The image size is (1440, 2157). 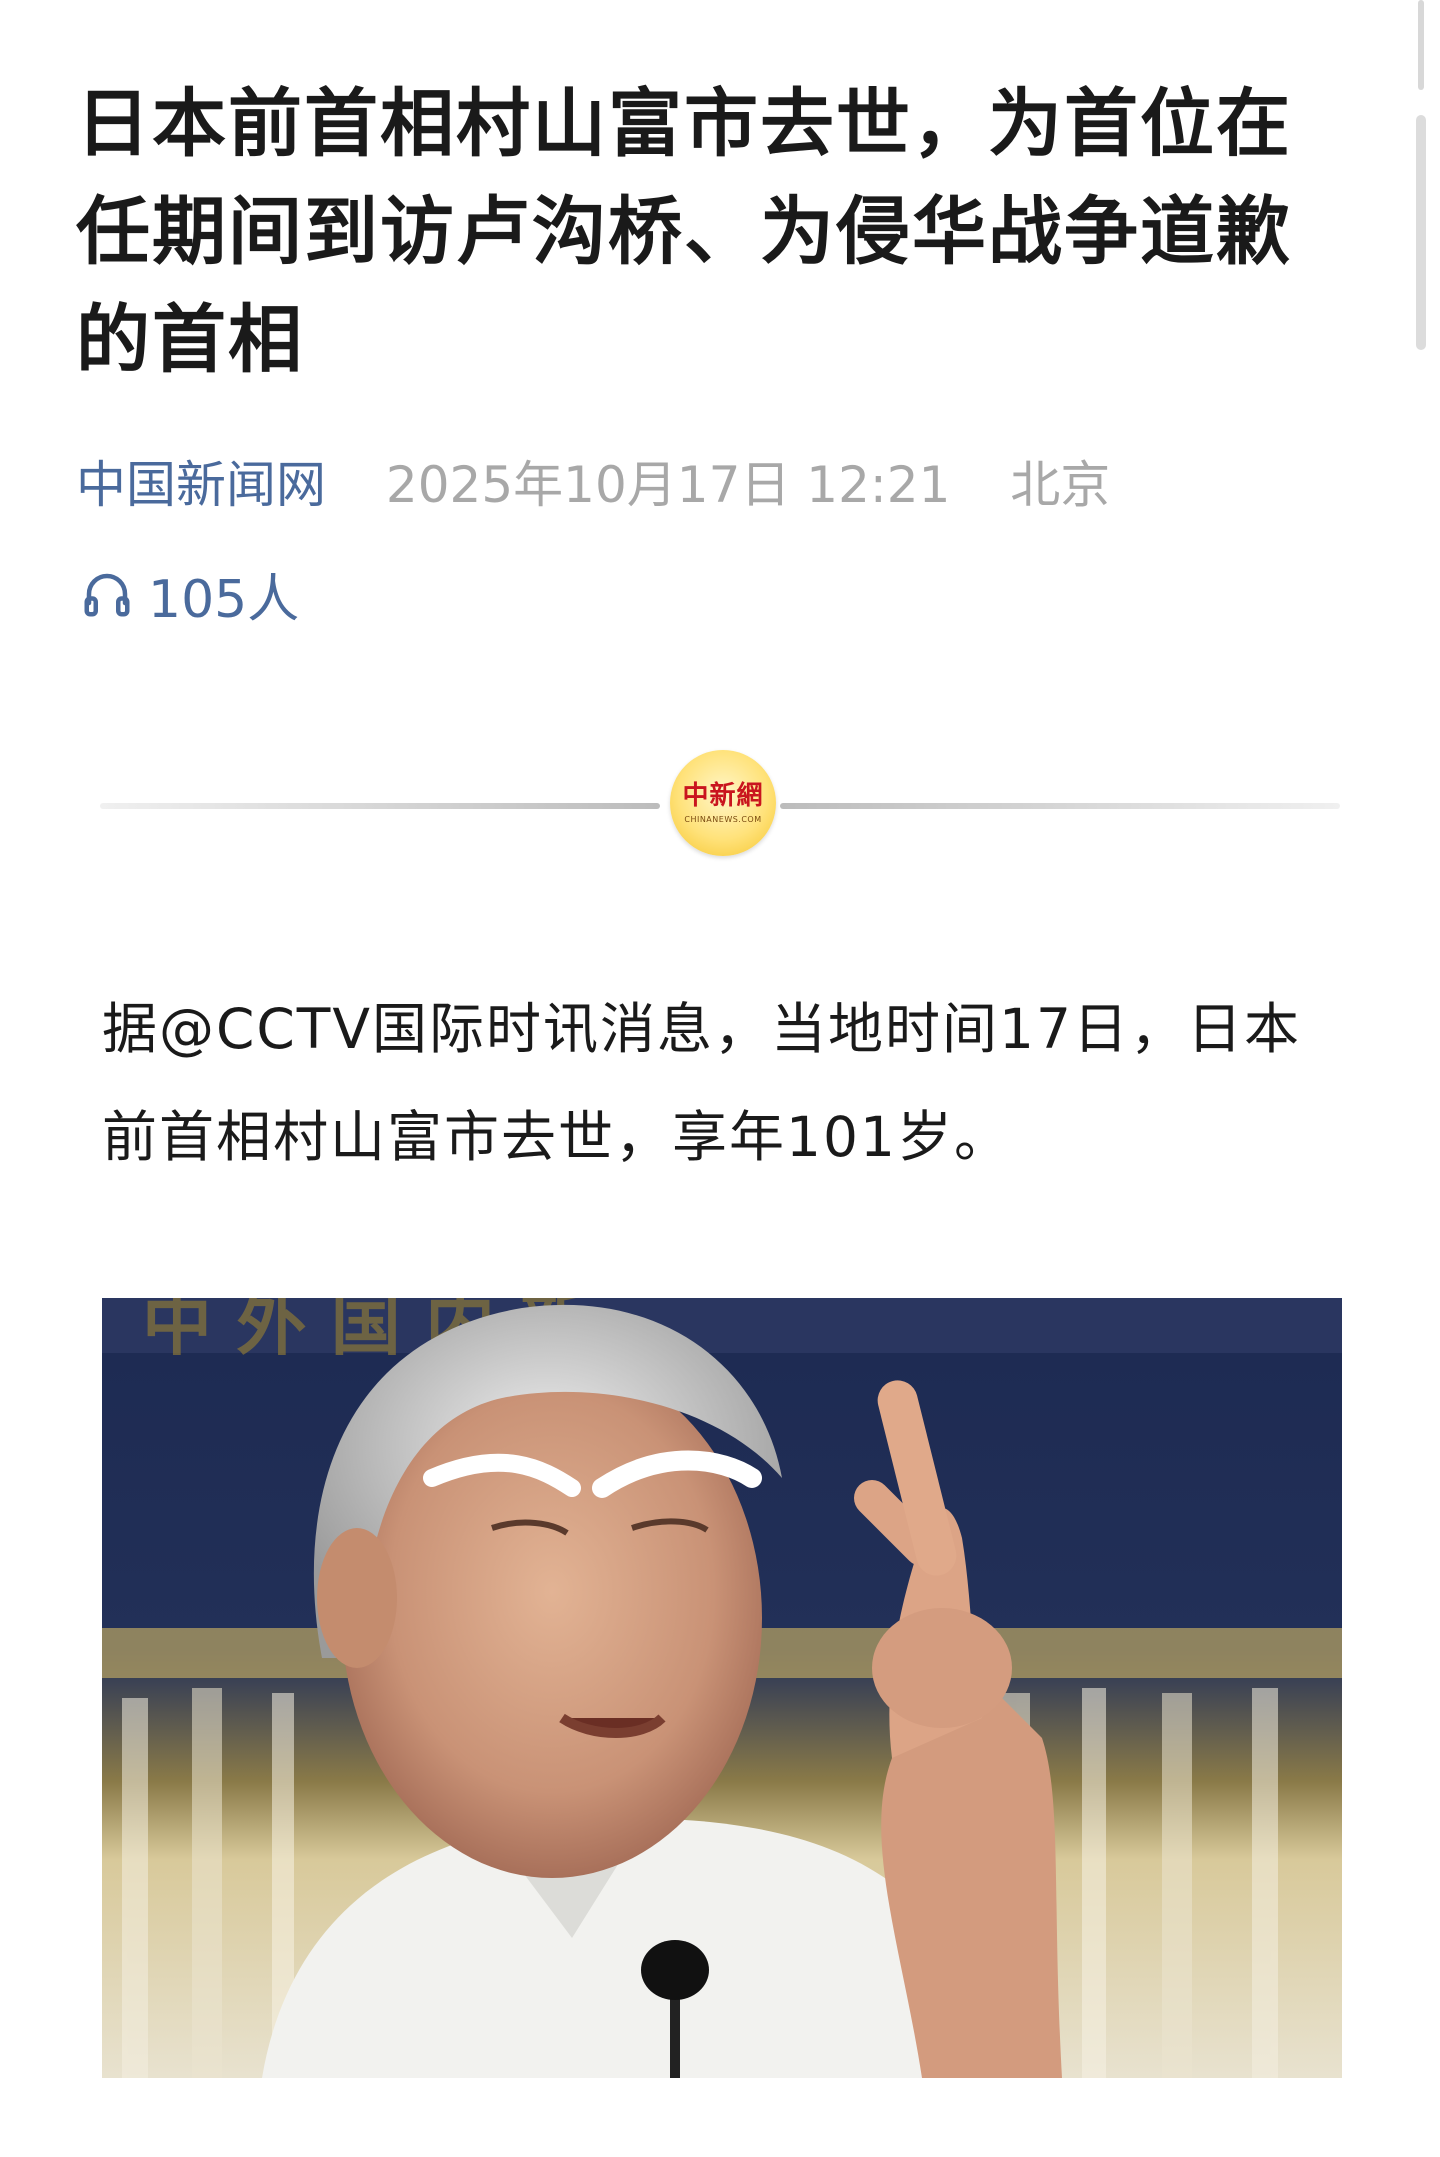 What do you see at coordinates (224, 599) in the screenshot?
I see `listen-count: 105人` at bounding box center [224, 599].